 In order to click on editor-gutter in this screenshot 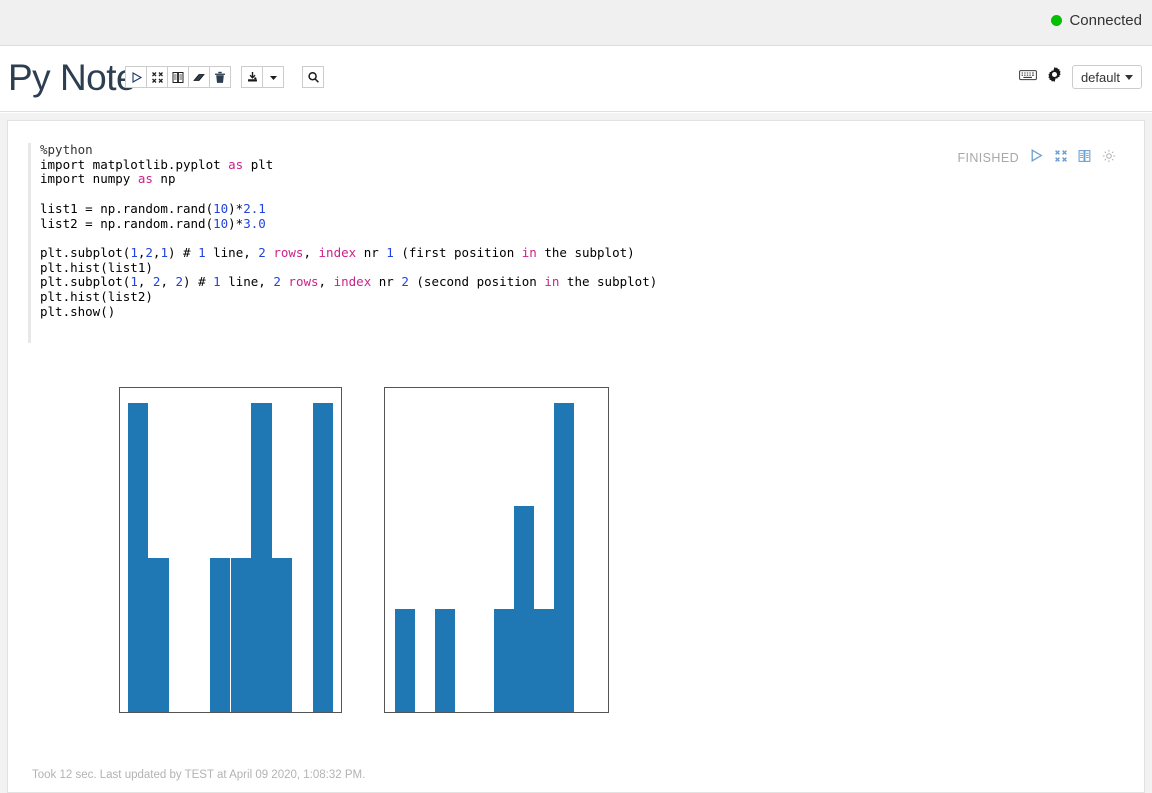, I will do `click(29, 243)`.